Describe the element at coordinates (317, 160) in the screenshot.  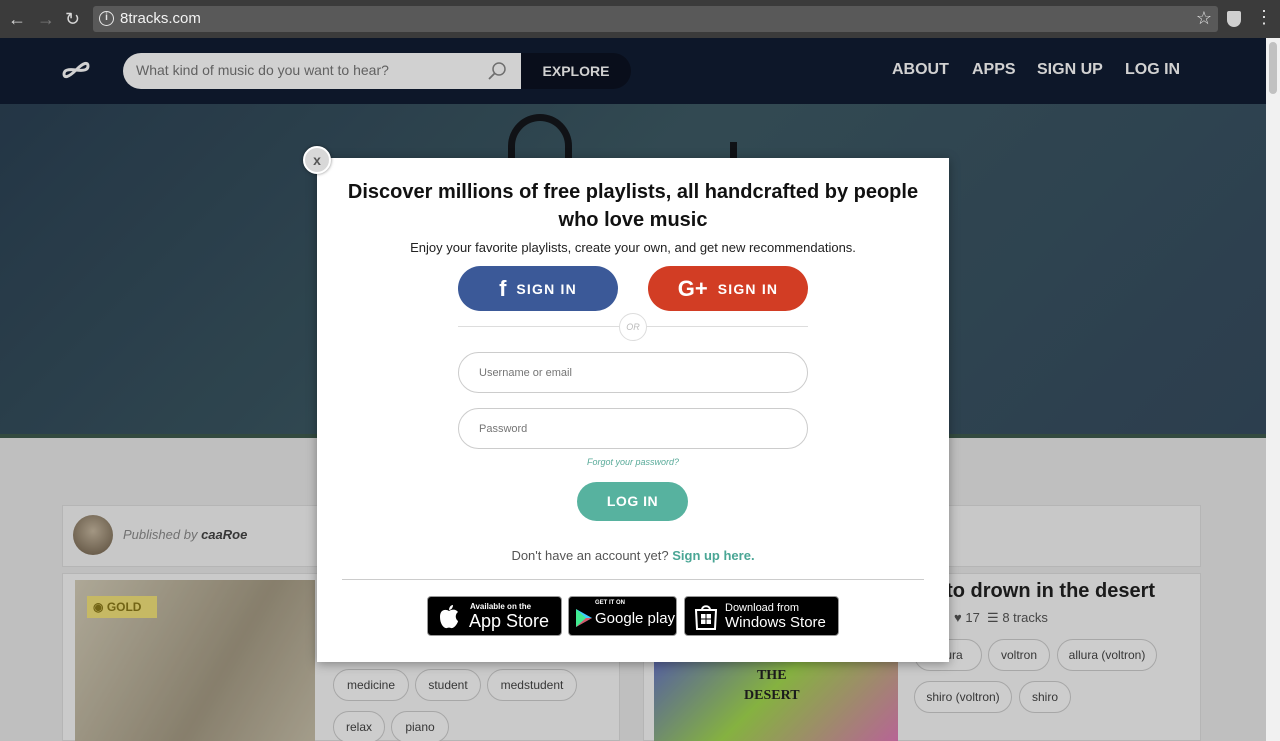
I see `close-modal-button: x` at that location.